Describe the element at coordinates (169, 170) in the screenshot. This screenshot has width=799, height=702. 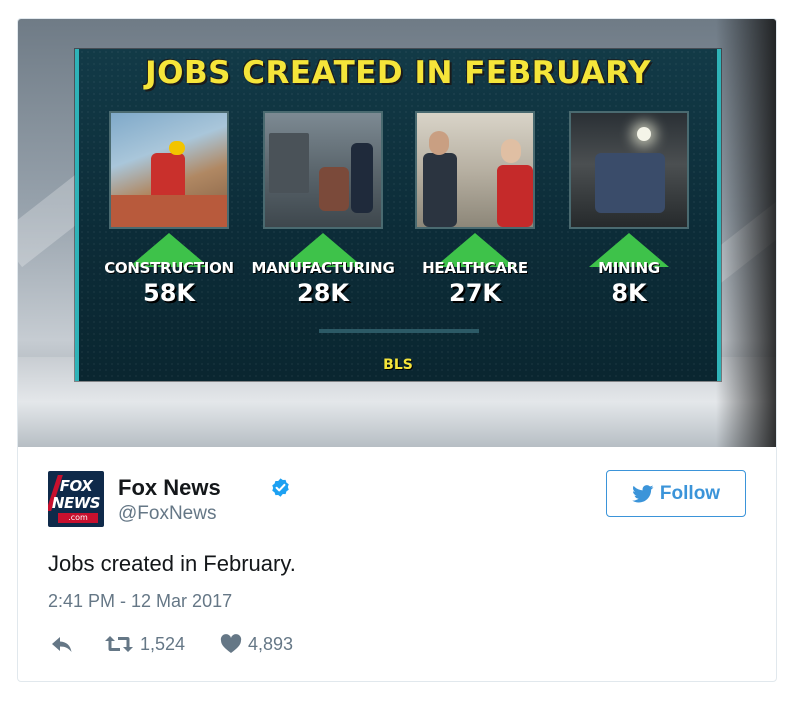
I see `construction-photo` at that location.